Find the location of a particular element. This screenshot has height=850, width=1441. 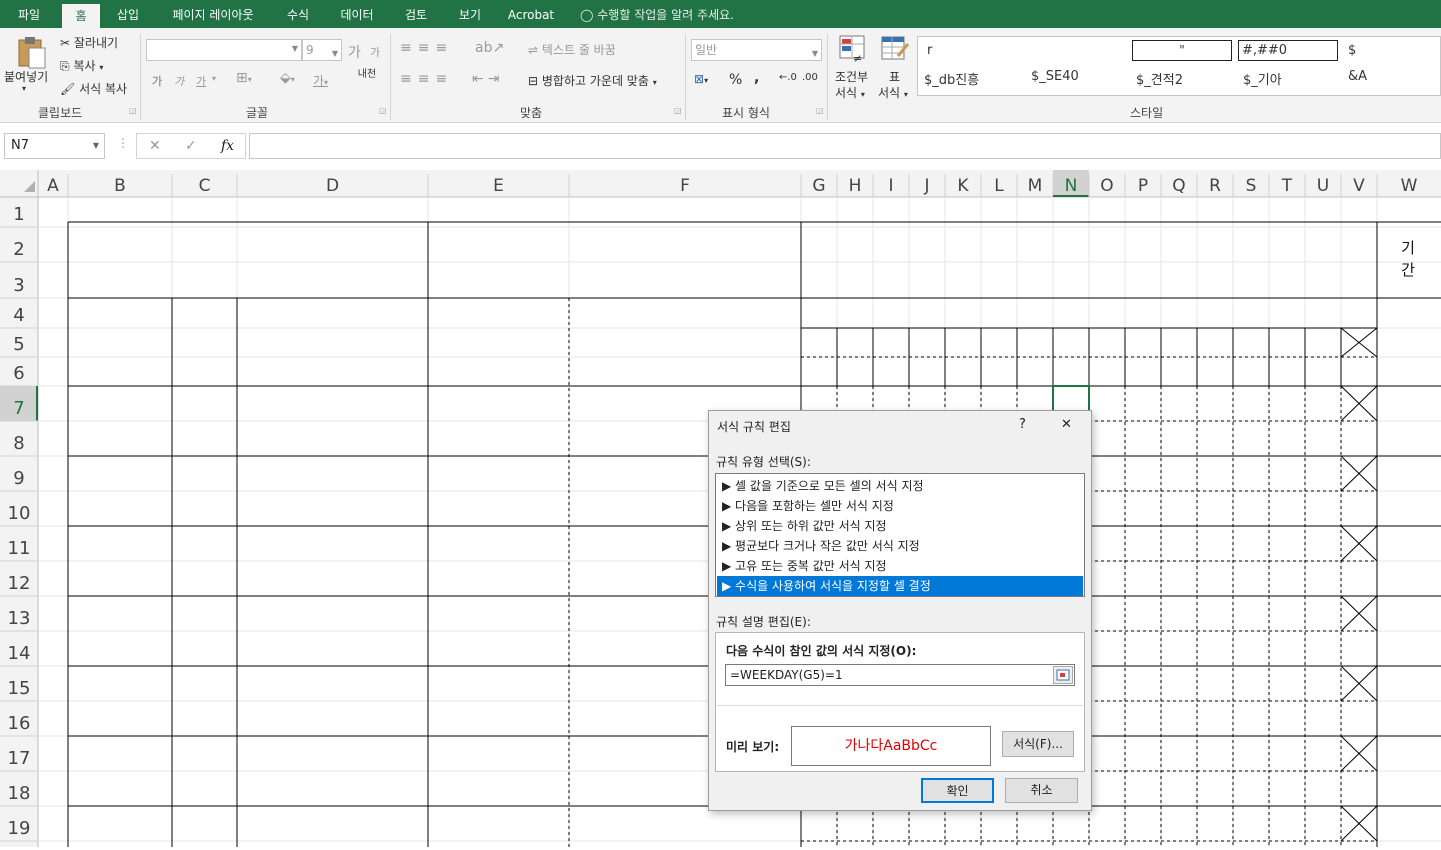

clipboard-launcher-icon: ◲ is located at coordinates (133, 110).